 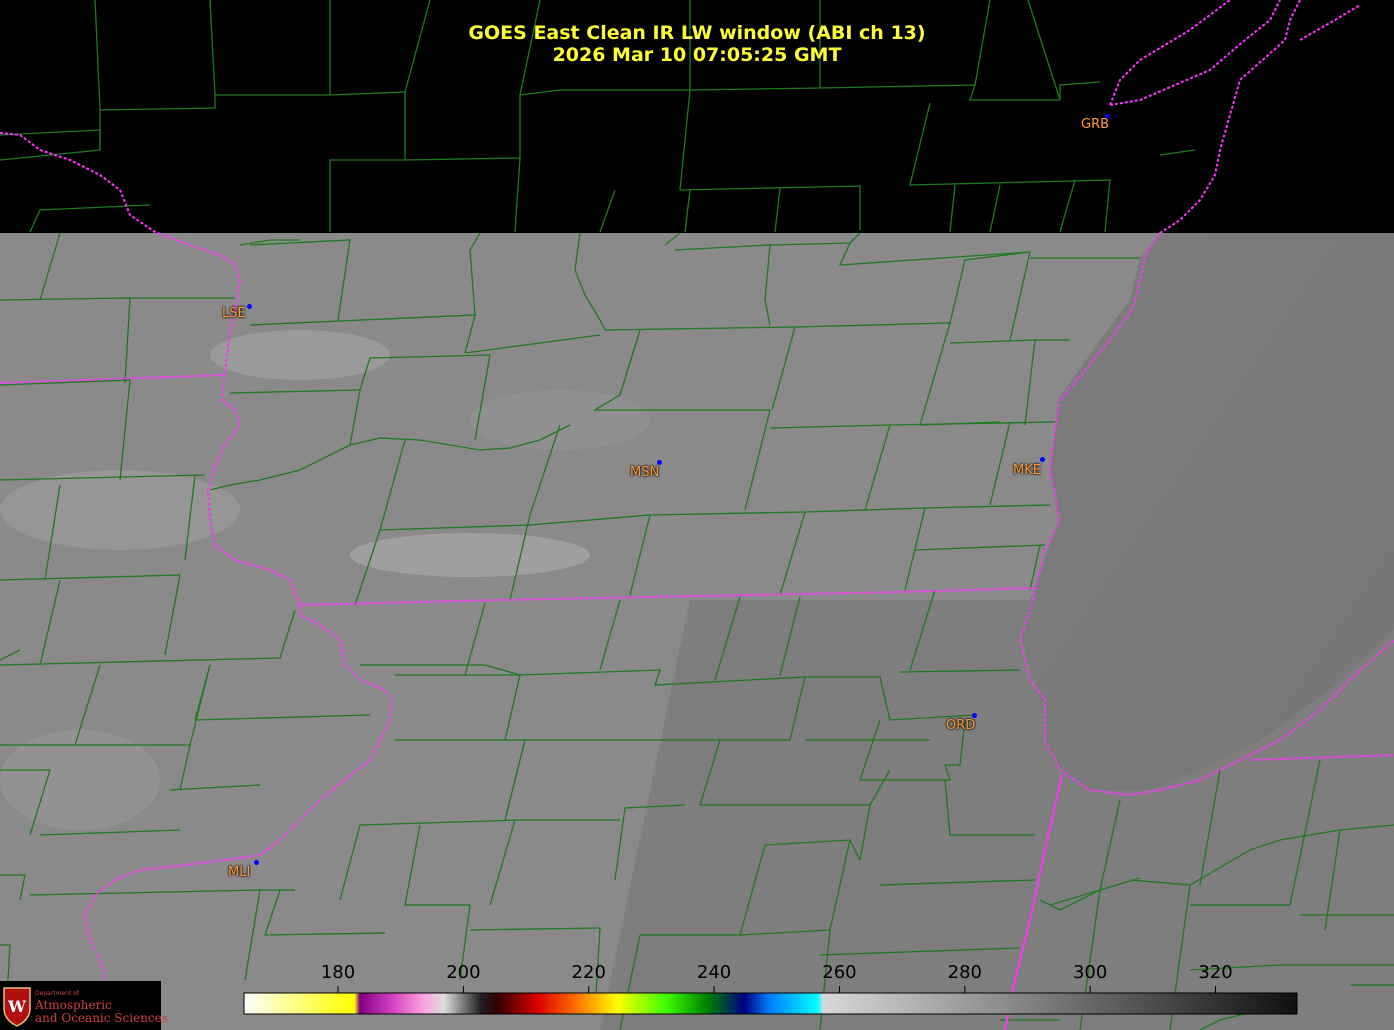 I want to click on station-label: MKE, so click(x=1027, y=470).